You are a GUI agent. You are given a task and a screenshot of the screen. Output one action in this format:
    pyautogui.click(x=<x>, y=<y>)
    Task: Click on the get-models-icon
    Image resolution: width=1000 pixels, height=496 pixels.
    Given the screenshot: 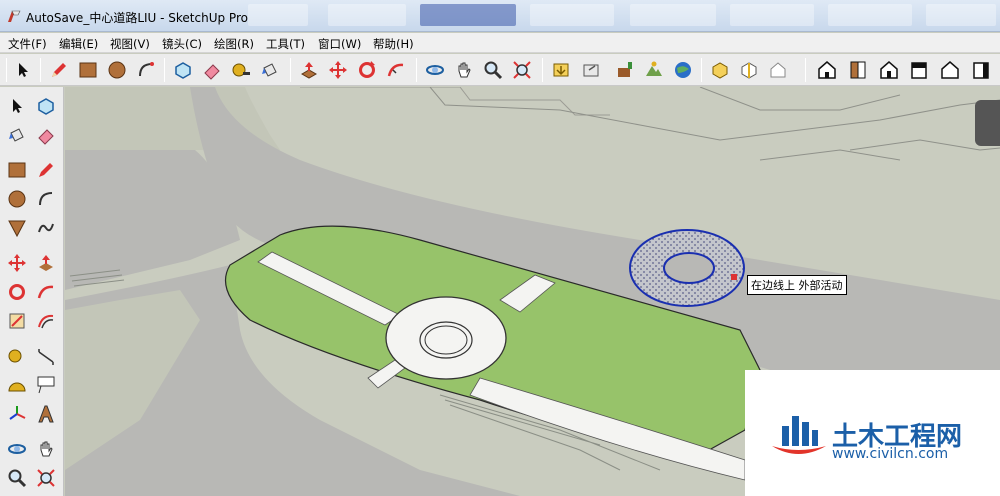 What is the action you would take?
    pyautogui.click(x=561, y=70)
    